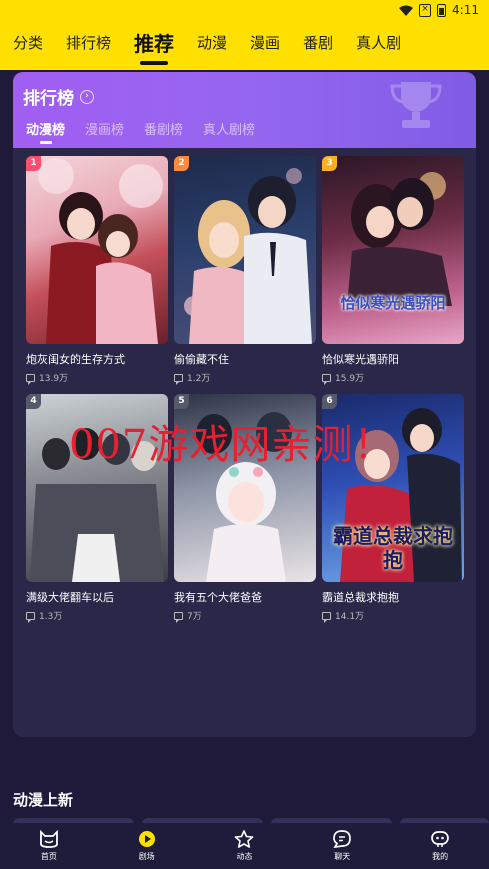  Describe the element at coordinates (393, 303) in the screenshot. I see `cover-title-art: 恰似寒光遇骄阳` at that location.